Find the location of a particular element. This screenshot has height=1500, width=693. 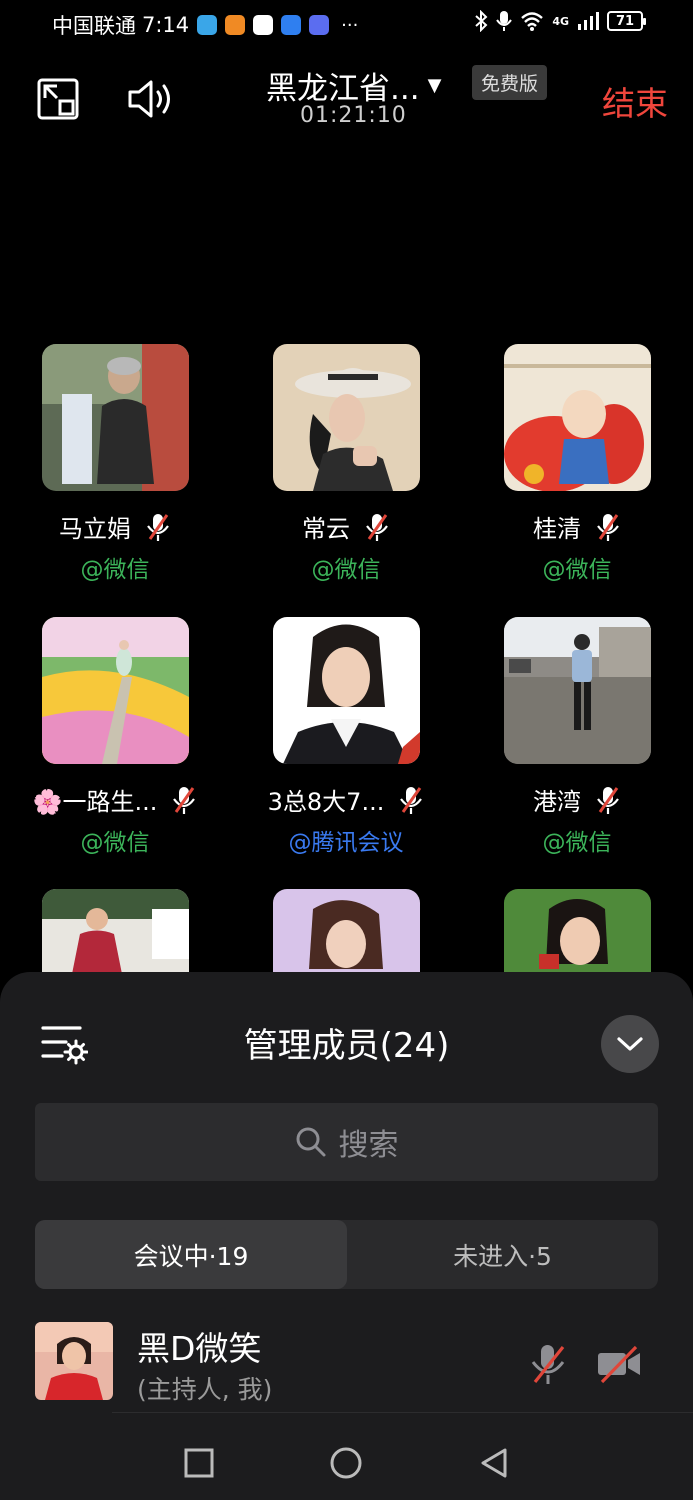

member-row: 黑D微笑 (主持人, 我) is located at coordinates (346, 1362).